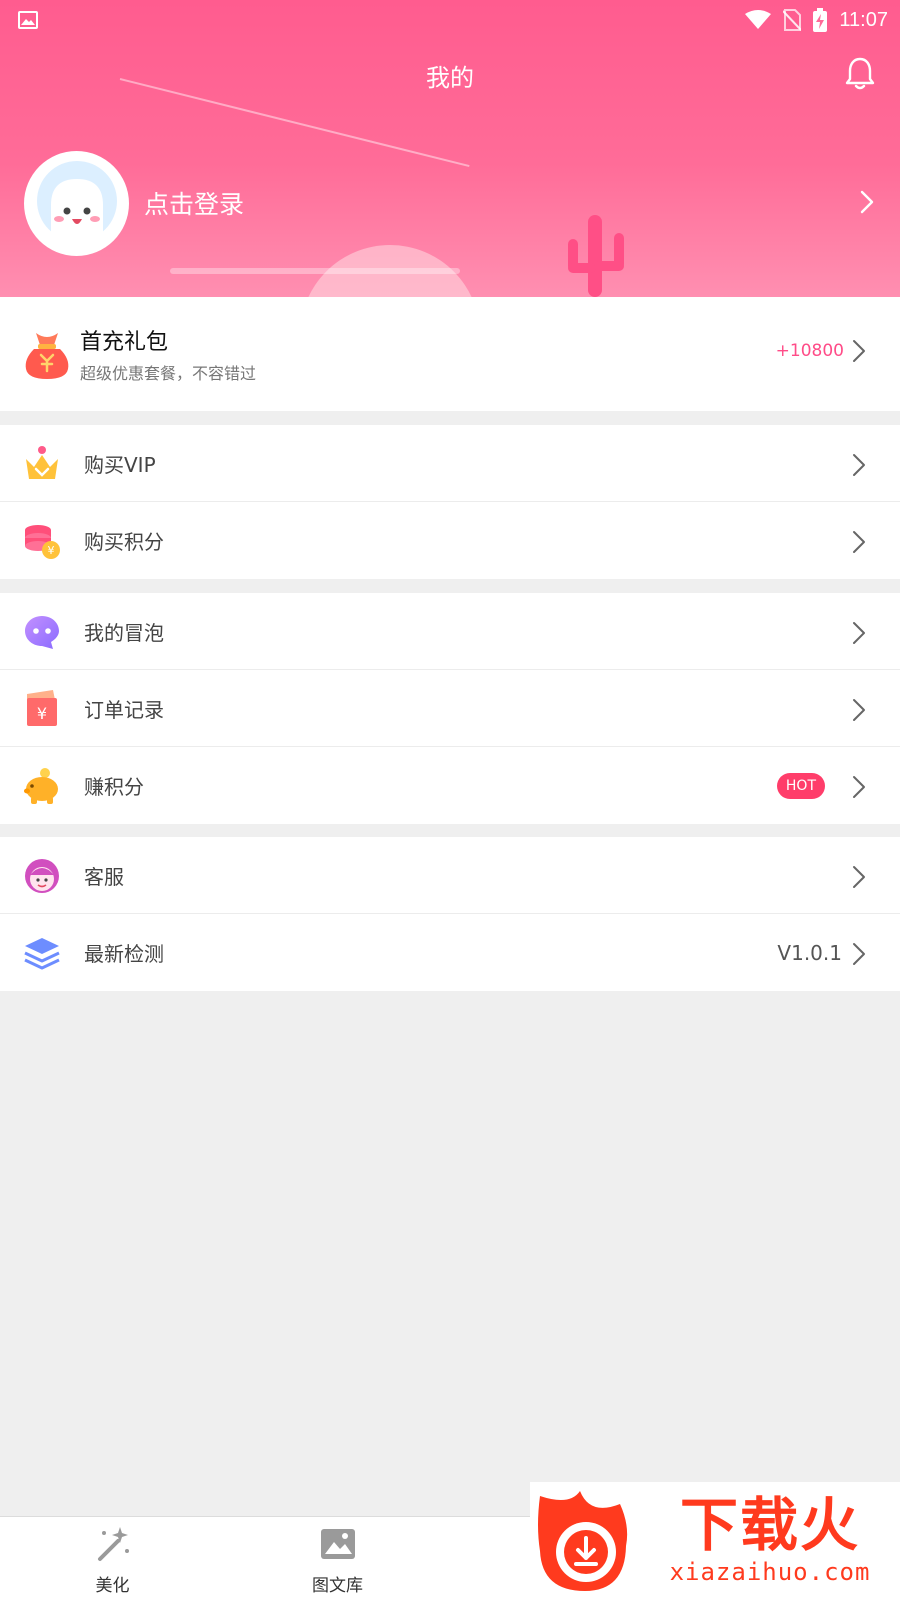  What do you see at coordinates (583, 1541) in the screenshot?
I see `flame-logo-icon` at bounding box center [583, 1541].